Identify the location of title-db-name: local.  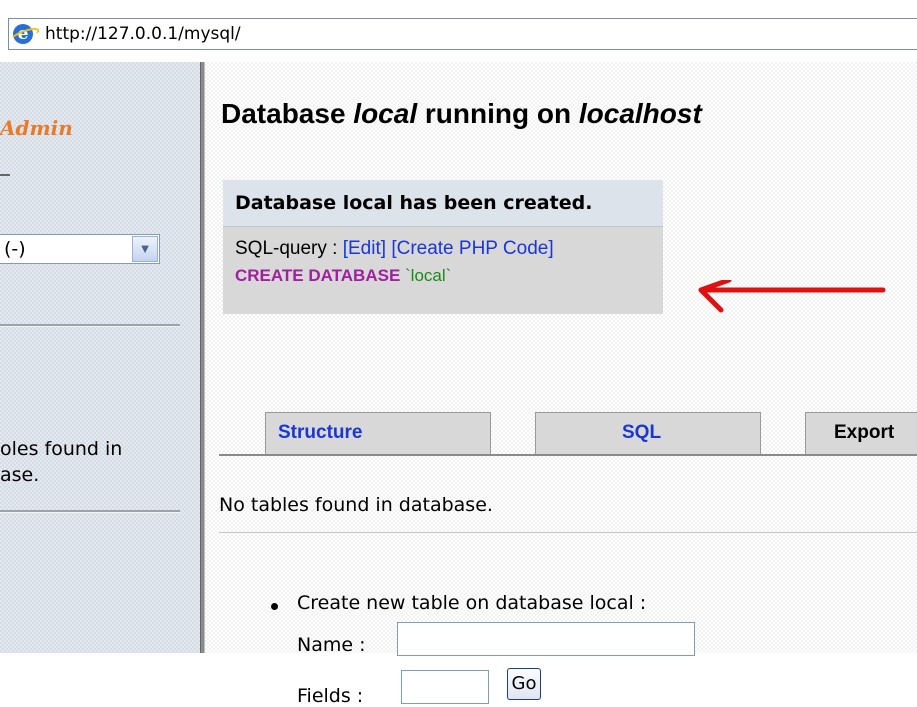
(385, 113).